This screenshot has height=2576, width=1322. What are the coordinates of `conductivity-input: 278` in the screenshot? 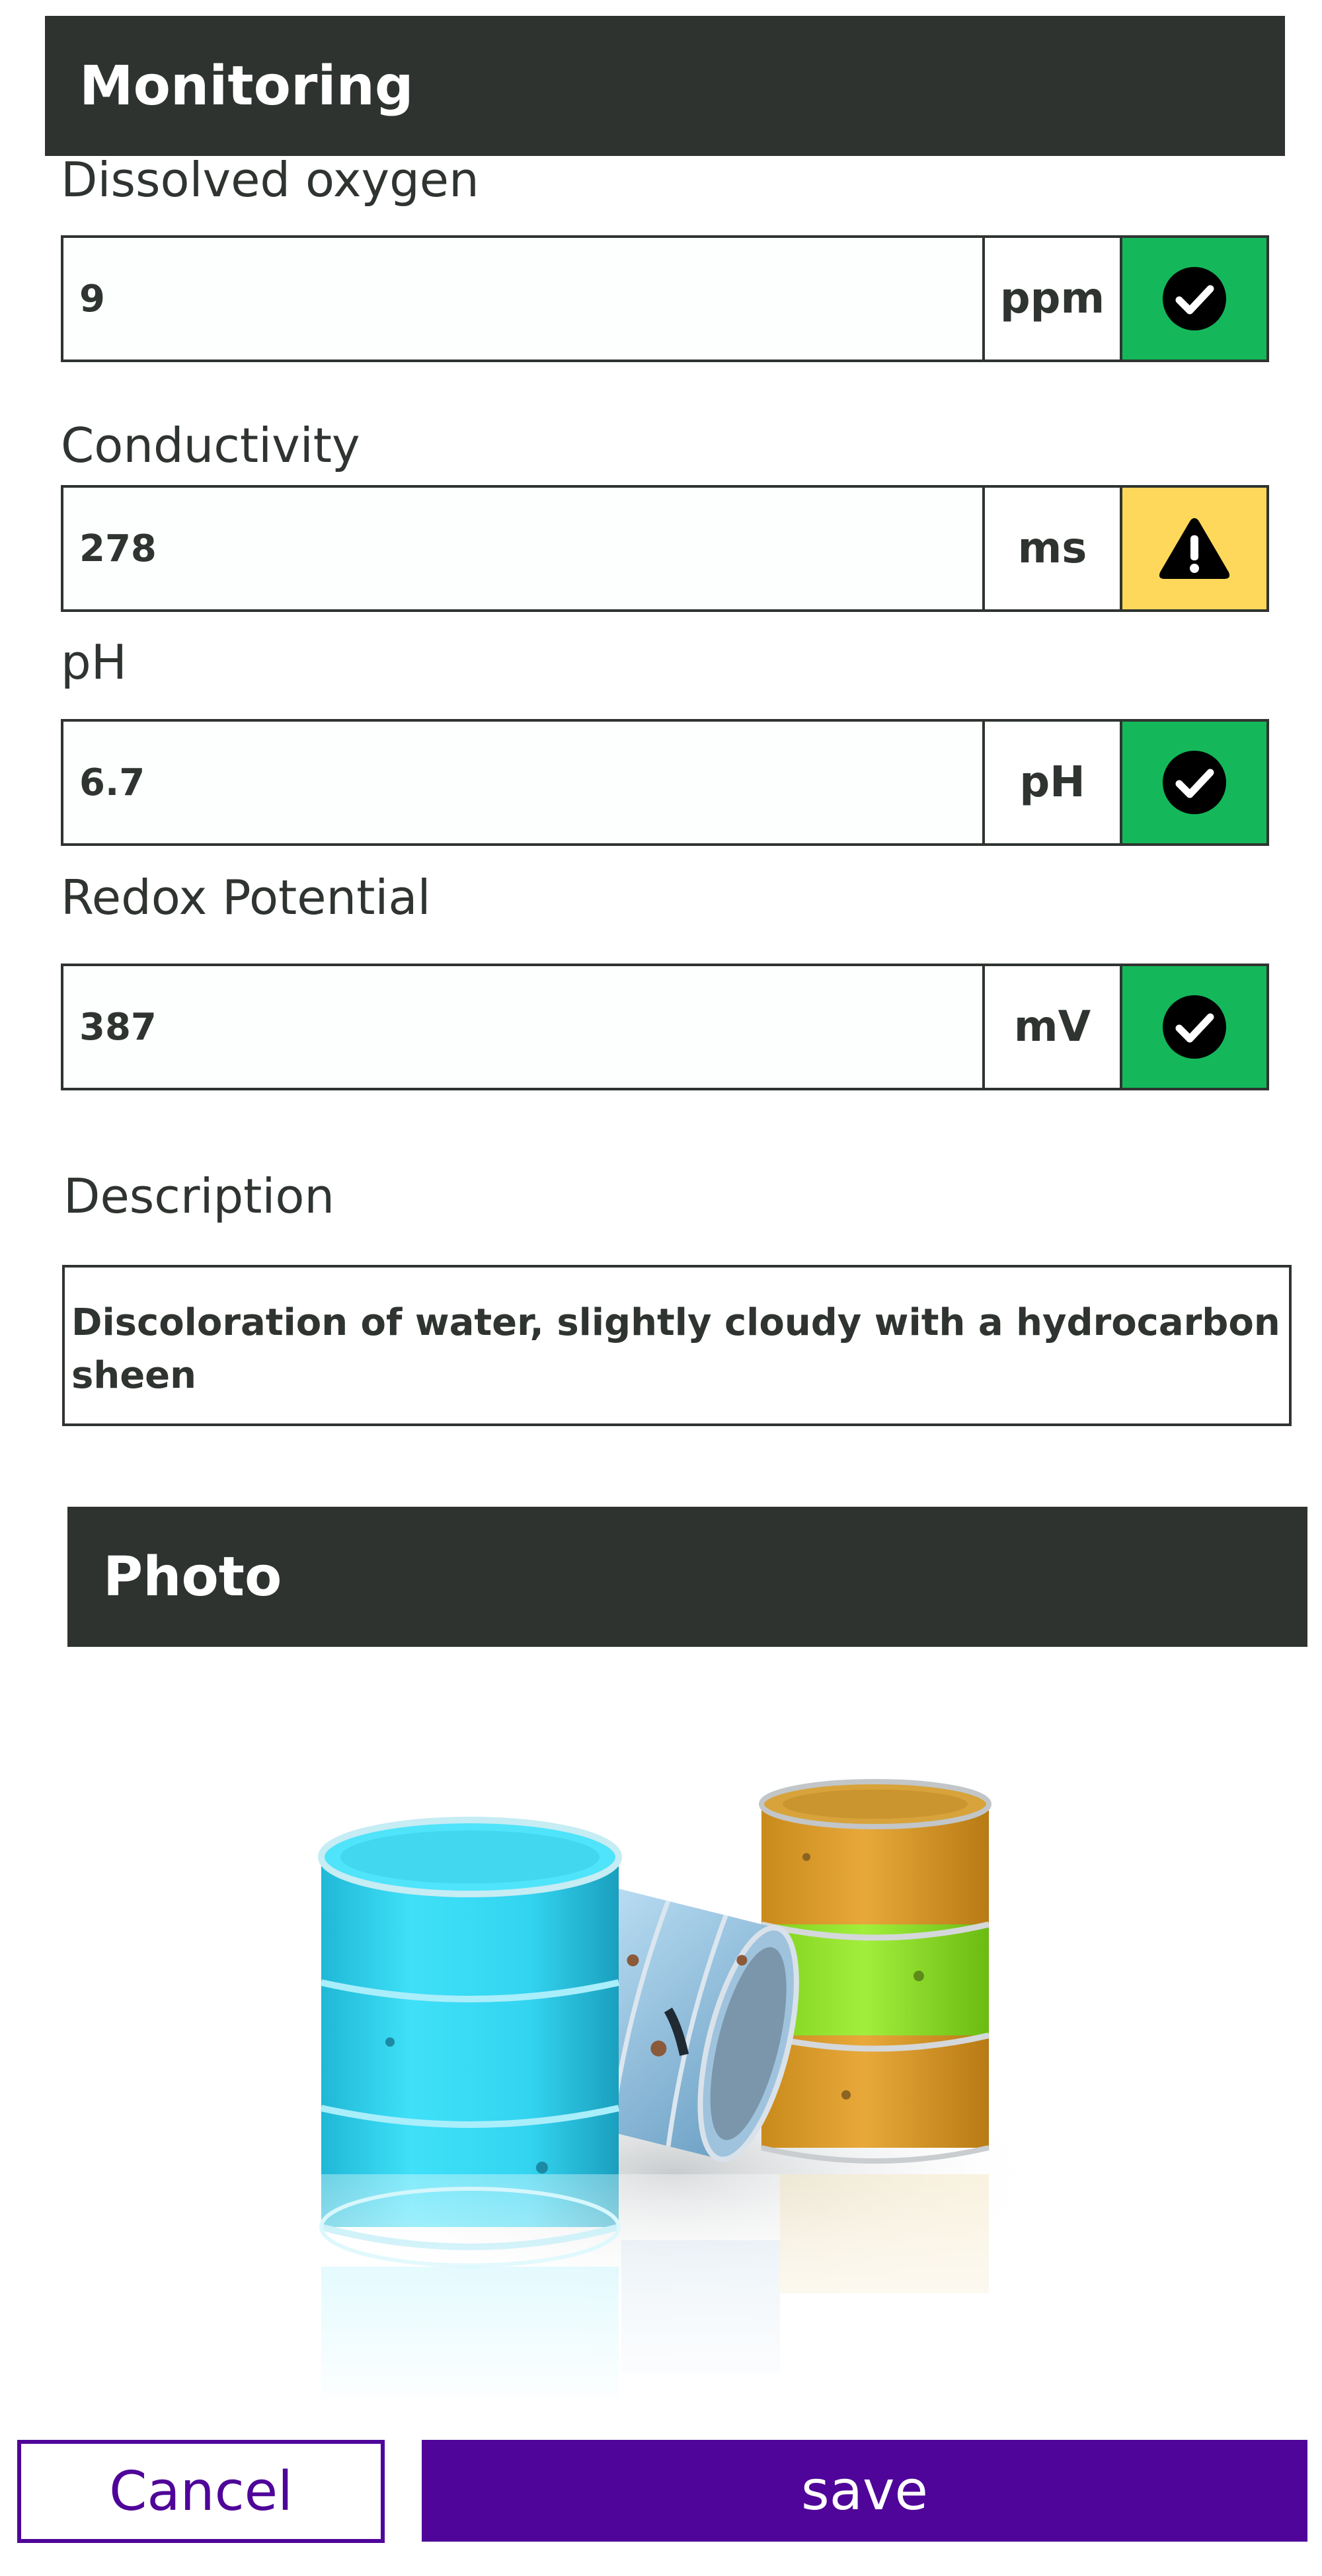 It's located at (523, 548).